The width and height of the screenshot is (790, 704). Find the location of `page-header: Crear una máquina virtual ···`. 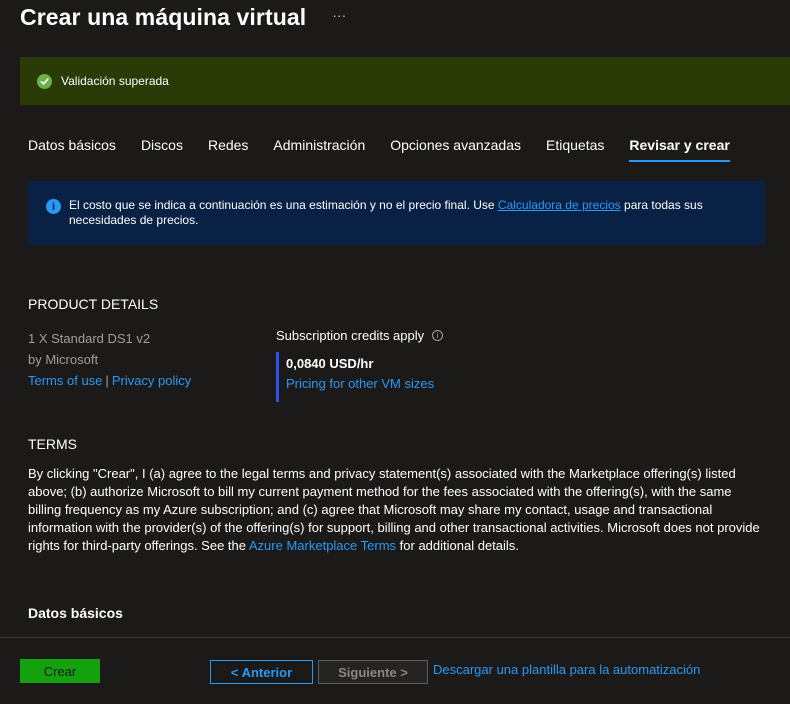

page-header: Crear una máquina virtual ··· is located at coordinates (183, 17).